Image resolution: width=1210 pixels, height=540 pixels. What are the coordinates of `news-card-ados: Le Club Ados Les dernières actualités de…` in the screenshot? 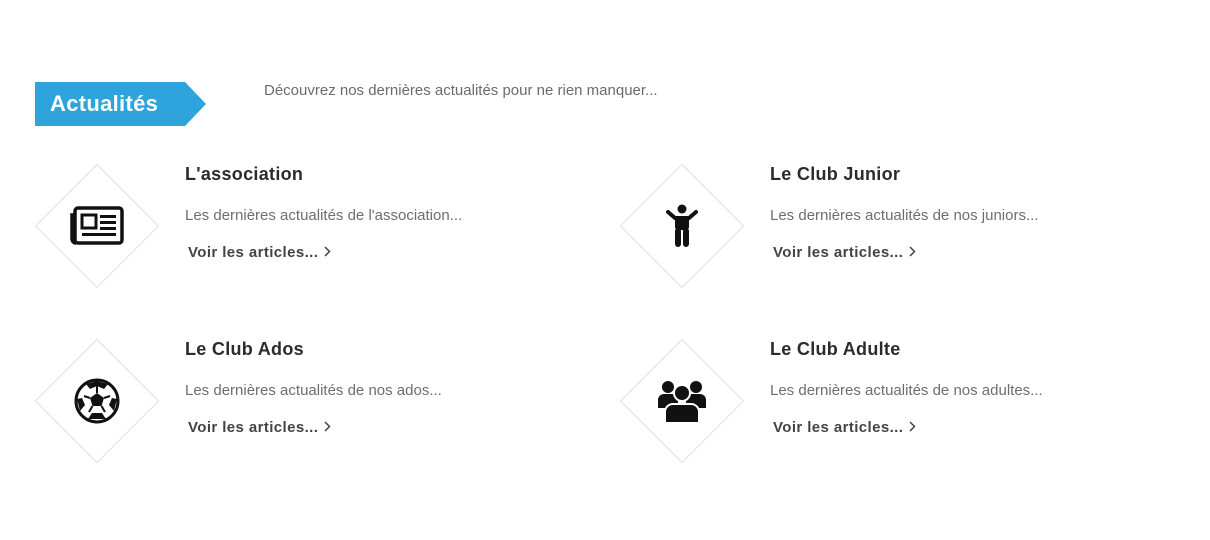 It's located at (304, 403).